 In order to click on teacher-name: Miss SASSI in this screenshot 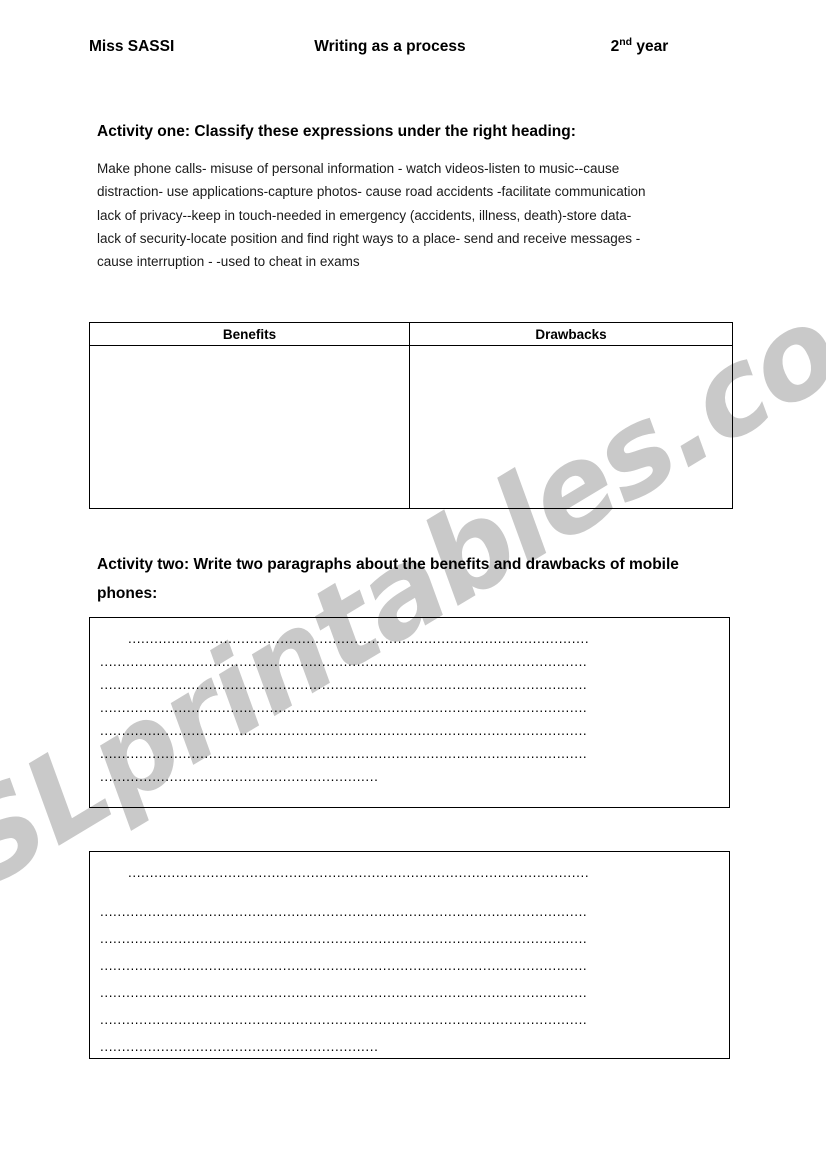, I will do `click(132, 46)`.